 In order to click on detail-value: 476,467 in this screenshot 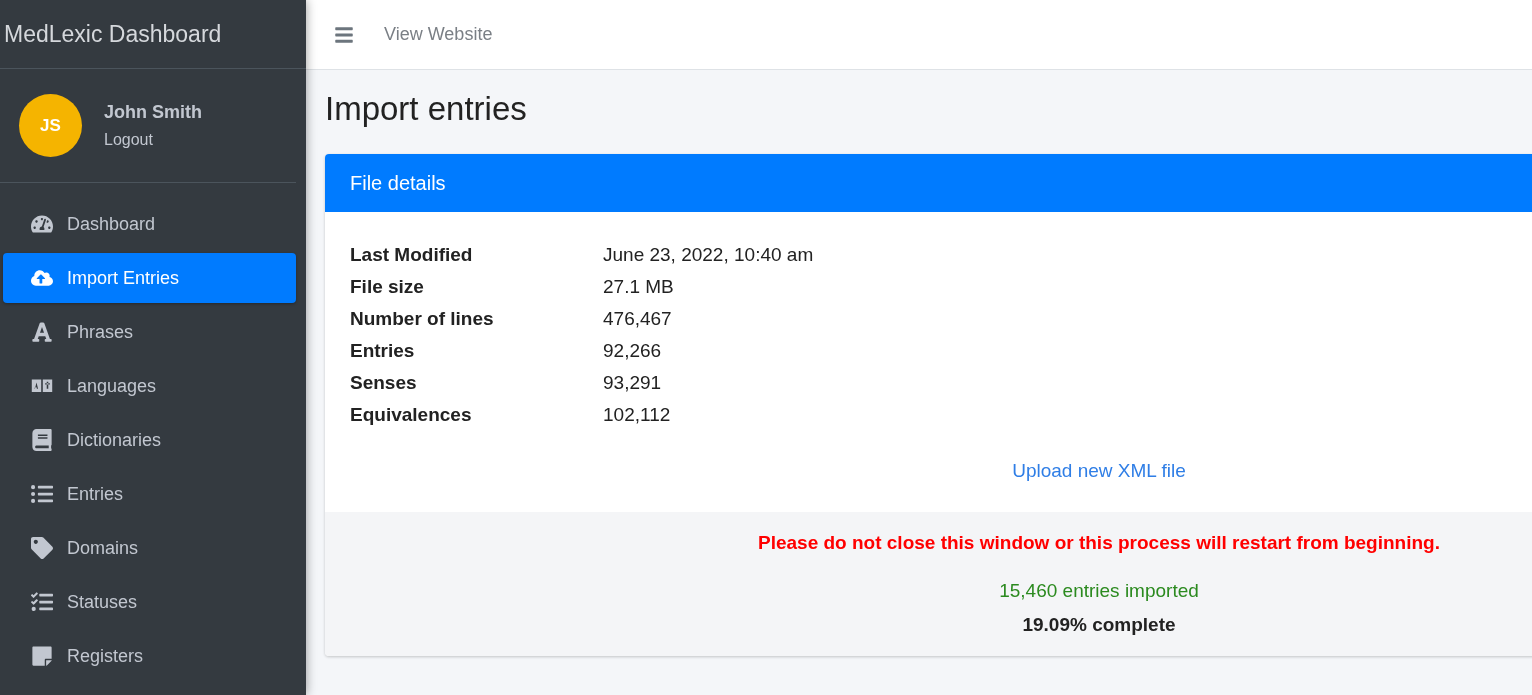, I will do `click(638, 319)`.